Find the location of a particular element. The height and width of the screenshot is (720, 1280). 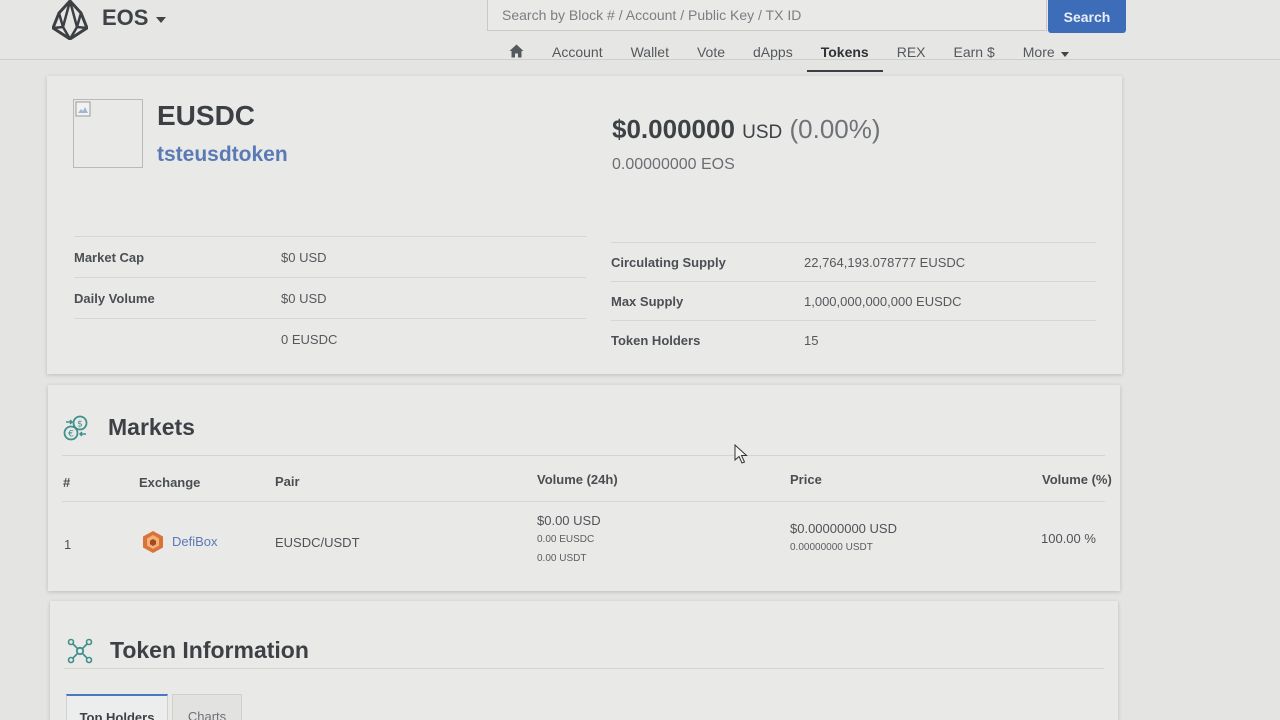

stat-label: Max Supply is located at coordinates (647, 301).